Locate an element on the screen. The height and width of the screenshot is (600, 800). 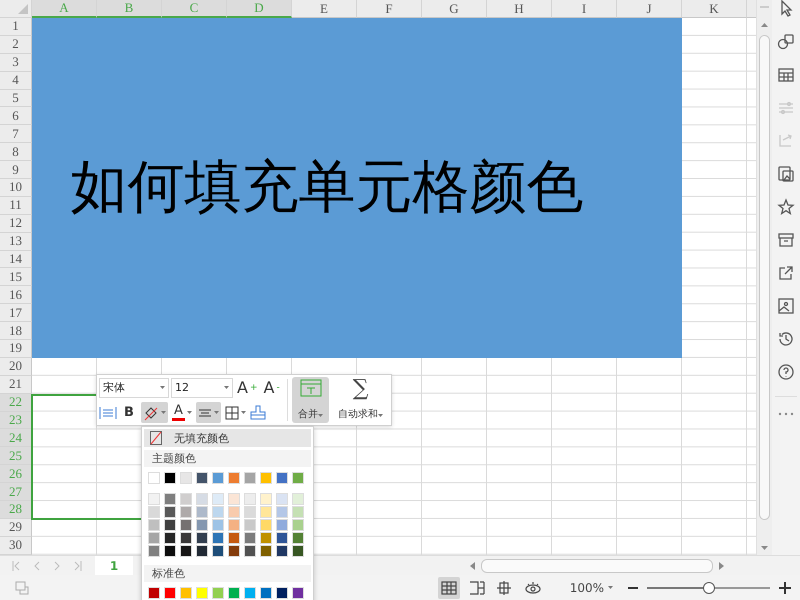
decrease-font-button: A$^{-}$ is located at coordinates (272, 387).